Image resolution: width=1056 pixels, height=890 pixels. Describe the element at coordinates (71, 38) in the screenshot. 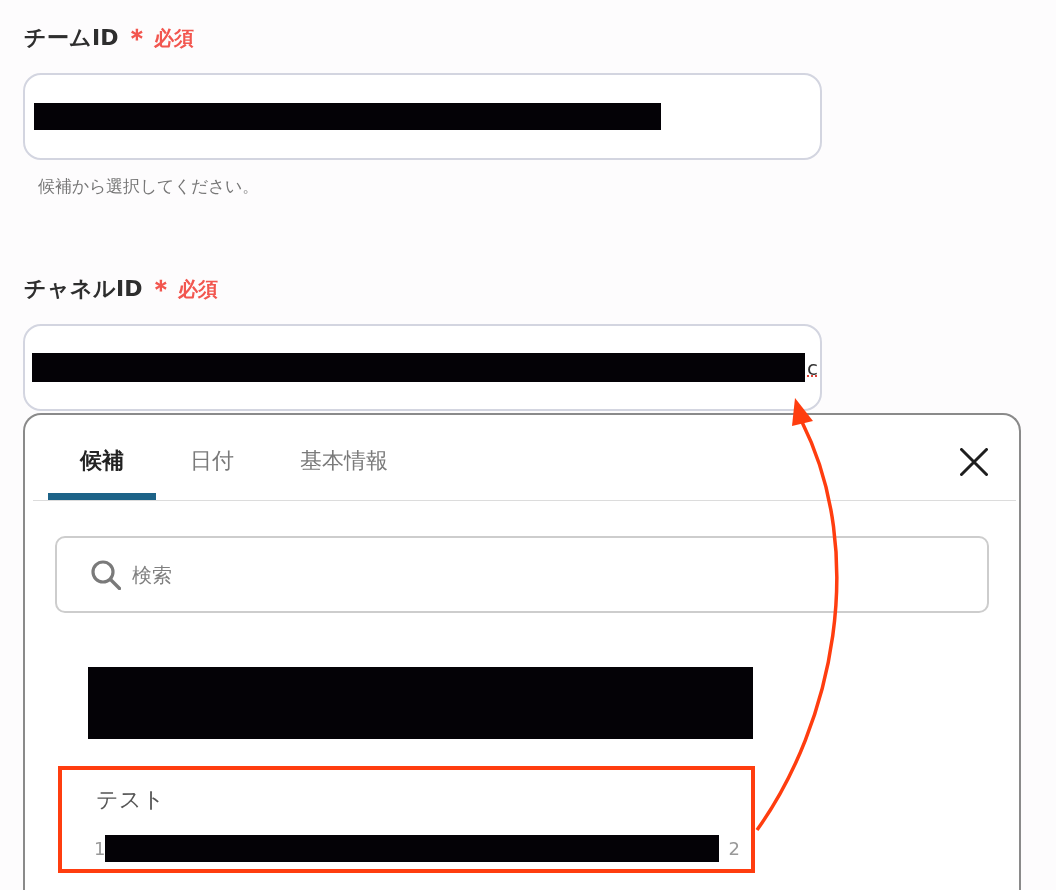

I see `field-label: チームID` at that location.